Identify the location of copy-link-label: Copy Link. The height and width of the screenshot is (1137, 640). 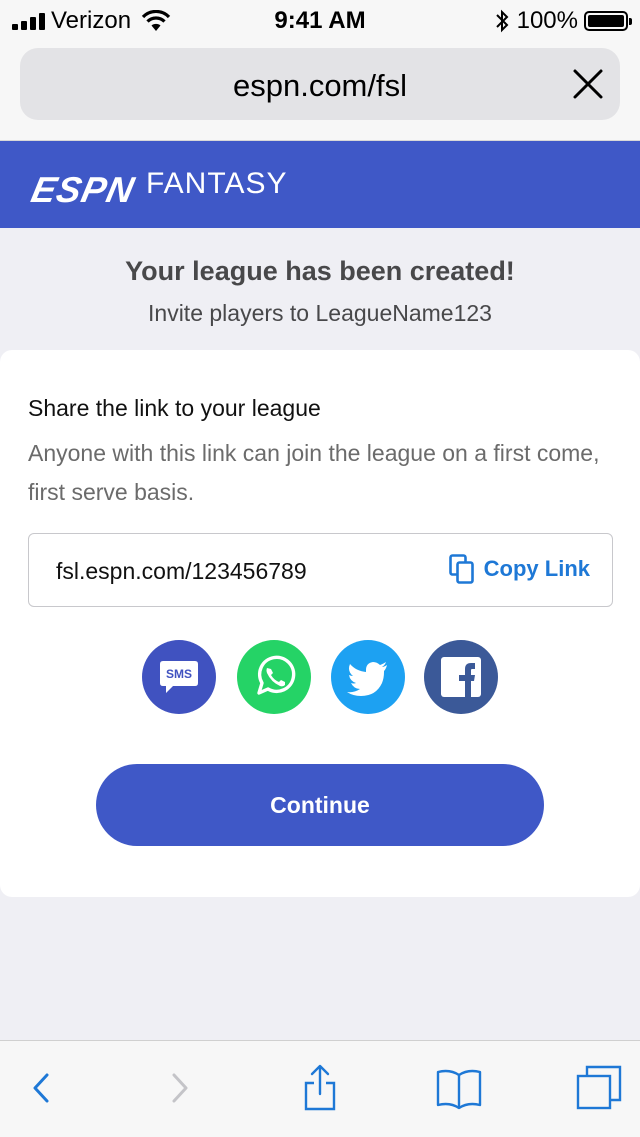
(536, 568).